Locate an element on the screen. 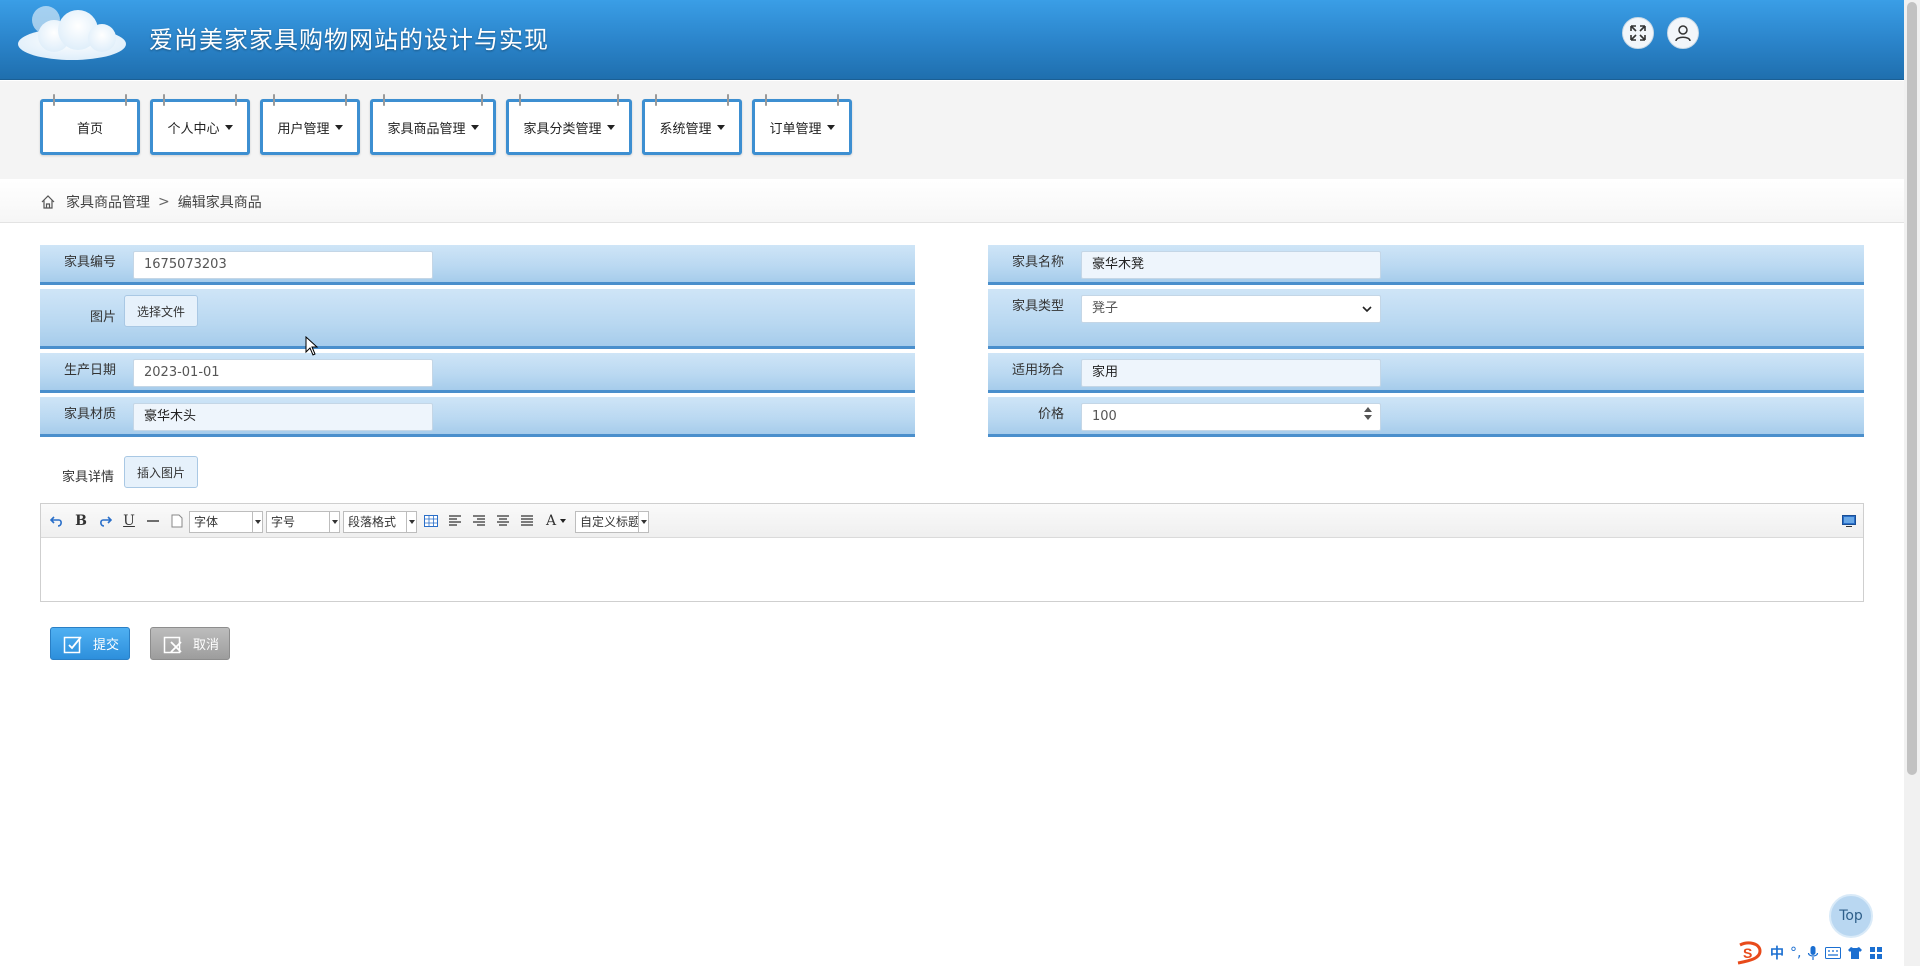  sogou-ime-icon: S is located at coordinates (1749, 953).